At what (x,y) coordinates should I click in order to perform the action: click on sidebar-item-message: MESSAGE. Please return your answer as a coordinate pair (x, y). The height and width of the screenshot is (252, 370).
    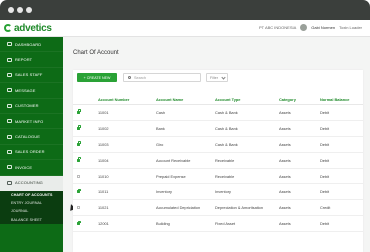
    Looking at the image, I should click on (31, 91).